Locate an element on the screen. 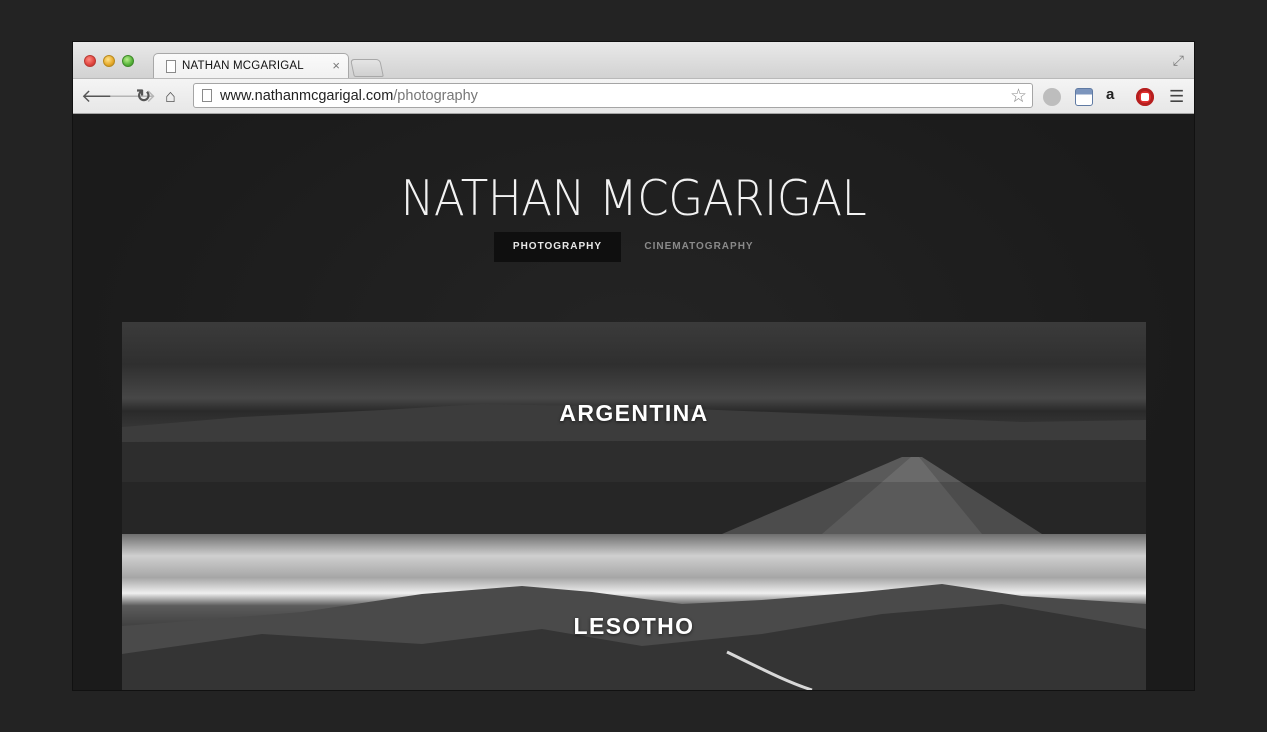  reload-icon: ↻ is located at coordinates (143, 96).